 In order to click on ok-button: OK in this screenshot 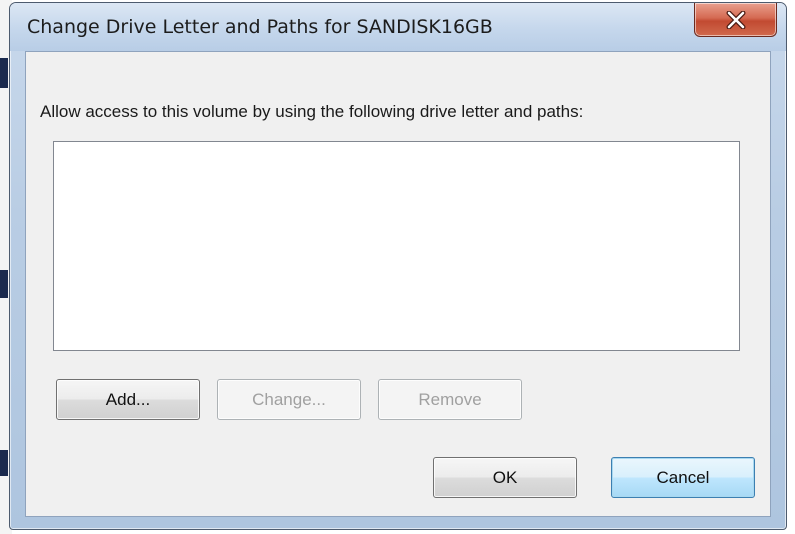, I will do `click(505, 477)`.